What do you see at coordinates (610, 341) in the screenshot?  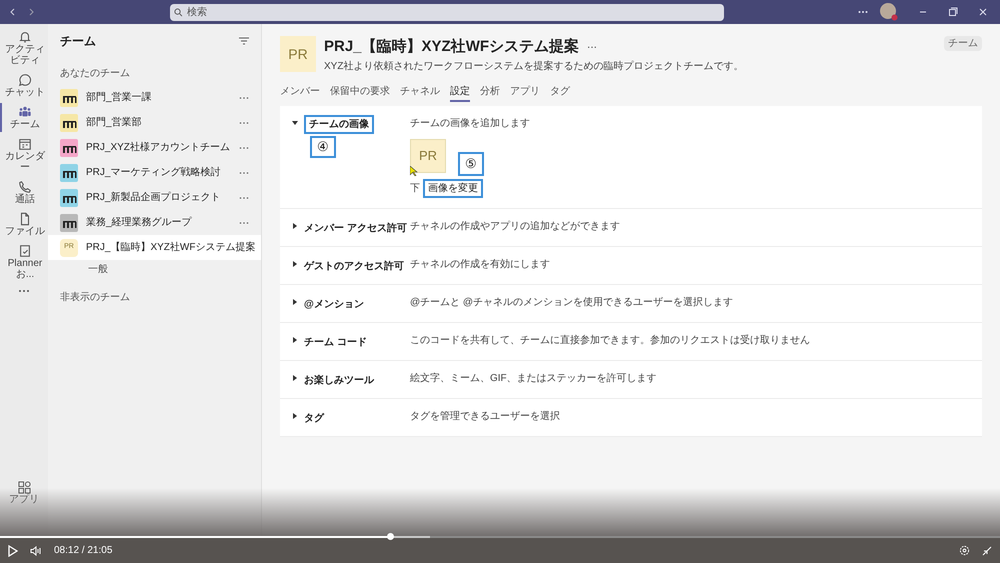 I see `setting-description: このコードを共有して、チームに直接参加できます。参加のリクエストは受け取りません` at bounding box center [610, 341].